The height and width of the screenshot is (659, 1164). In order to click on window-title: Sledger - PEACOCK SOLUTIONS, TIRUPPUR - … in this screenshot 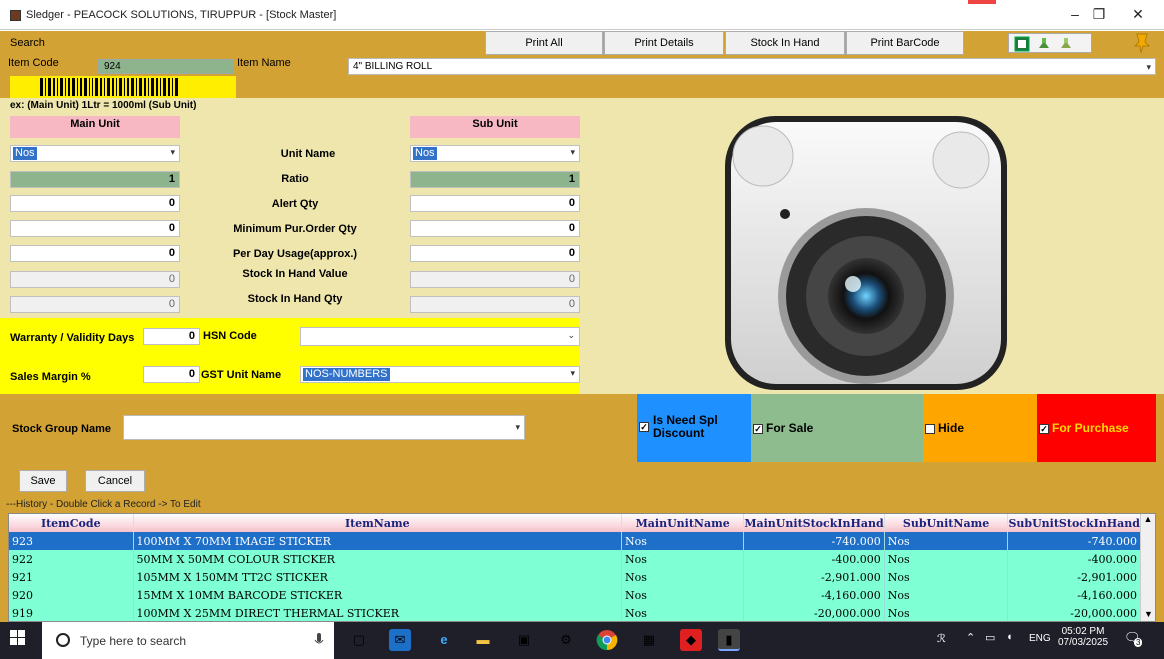, I will do `click(181, 15)`.